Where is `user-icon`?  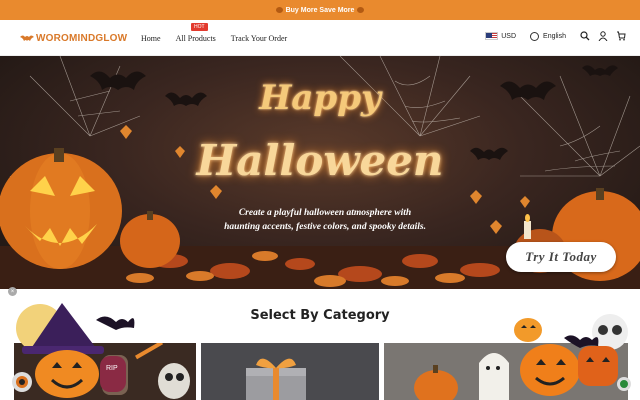 user-icon is located at coordinates (603, 36).